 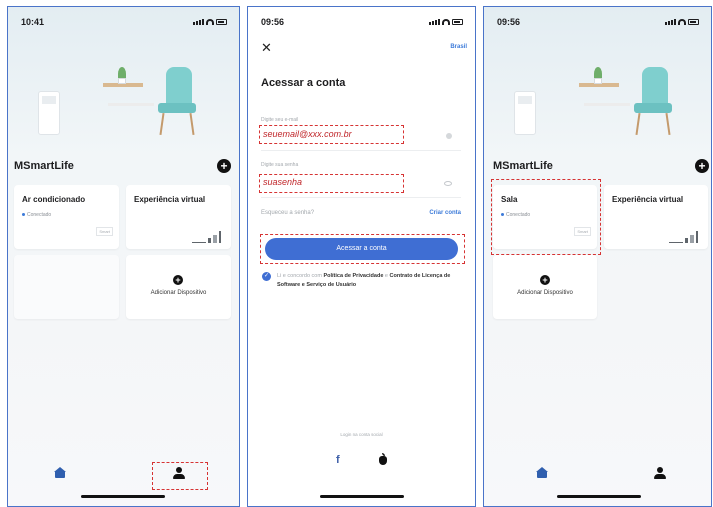 What do you see at coordinates (338, 460) in the screenshot?
I see `facebook-icon: f` at bounding box center [338, 460].